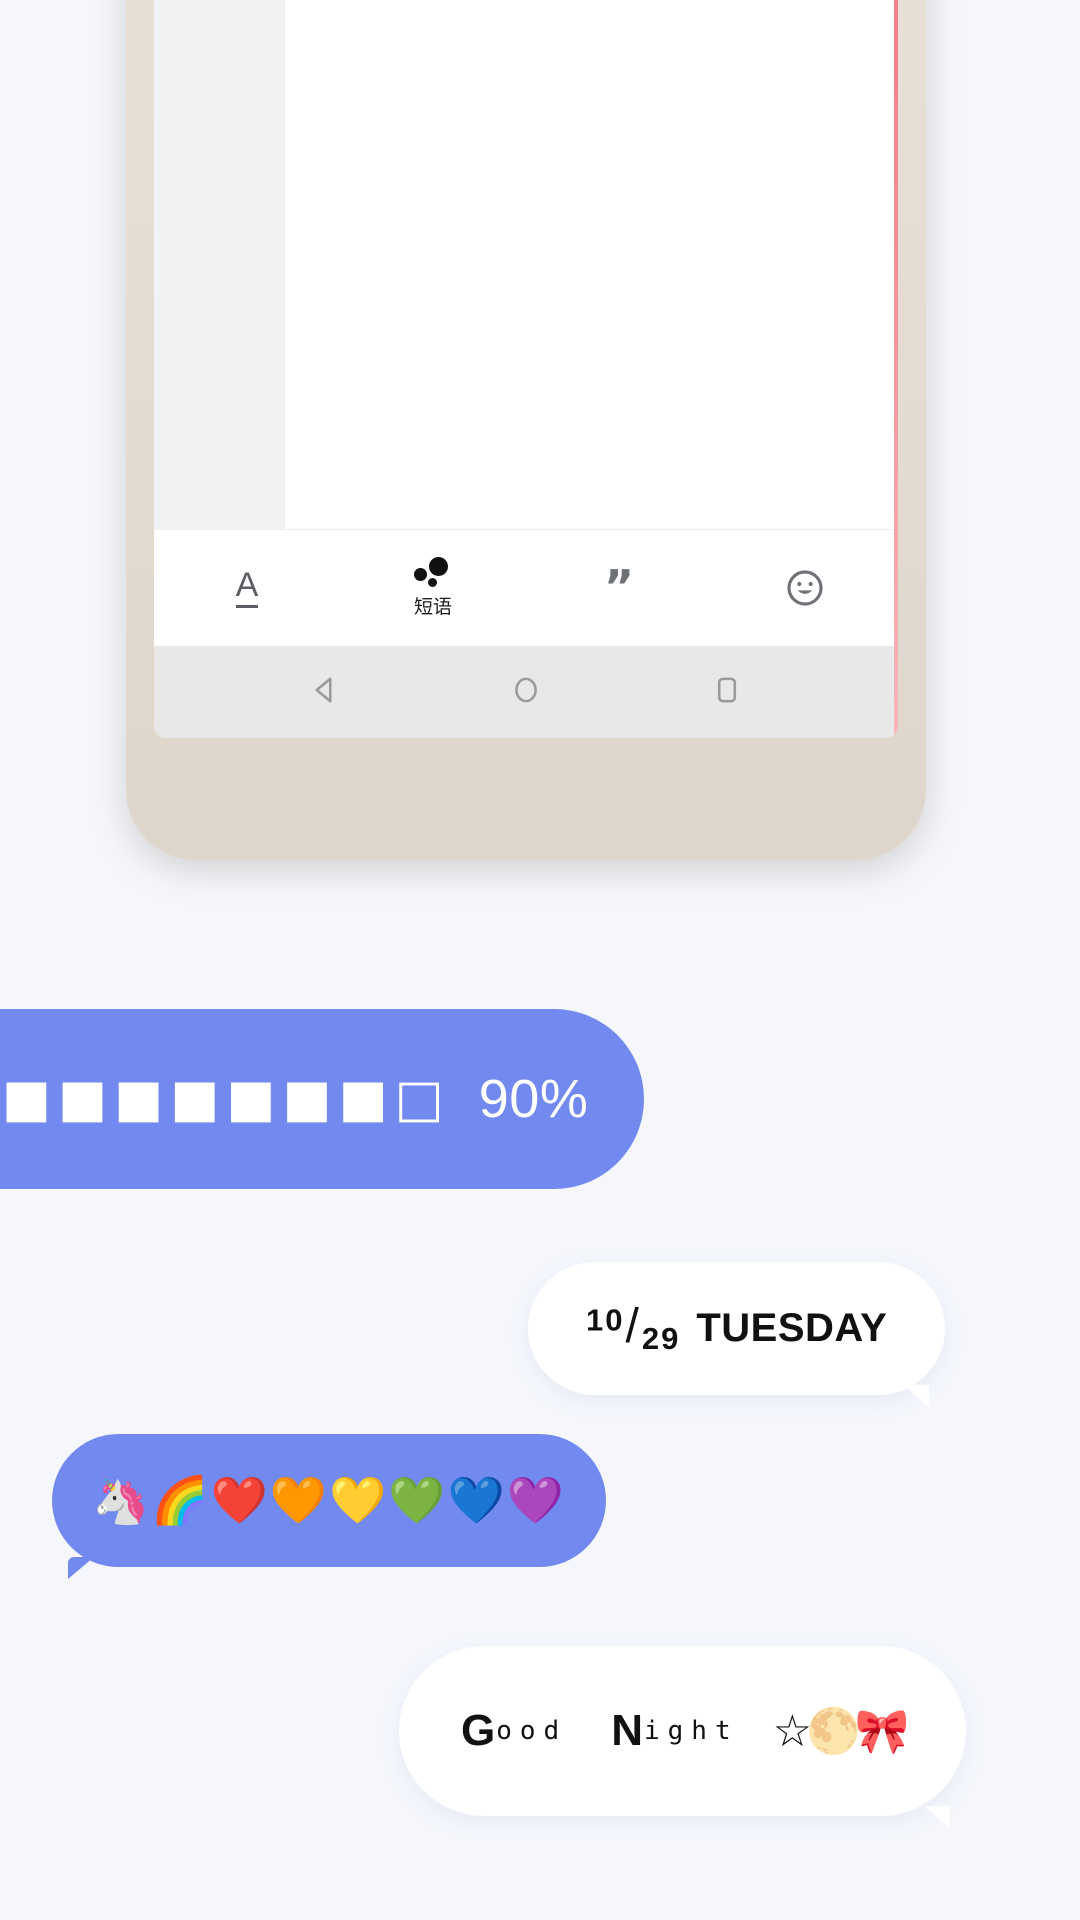 This screenshot has height=1920, width=1080. What do you see at coordinates (433, 588) in the screenshot?
I see `toolbar-phrases-button: 短语` at bounding box center [433, 588].